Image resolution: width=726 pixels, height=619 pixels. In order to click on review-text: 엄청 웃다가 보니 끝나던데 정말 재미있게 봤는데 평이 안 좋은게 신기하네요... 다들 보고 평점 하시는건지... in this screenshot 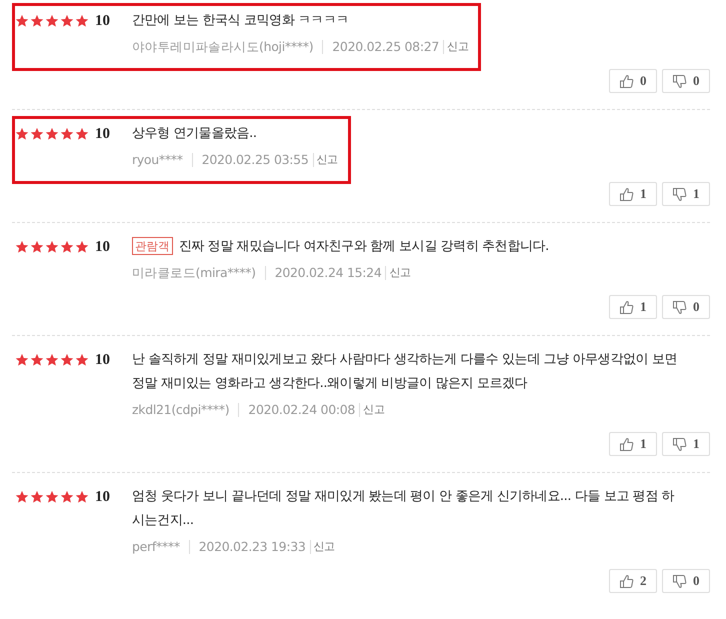, I will do `click(404, 509)`.